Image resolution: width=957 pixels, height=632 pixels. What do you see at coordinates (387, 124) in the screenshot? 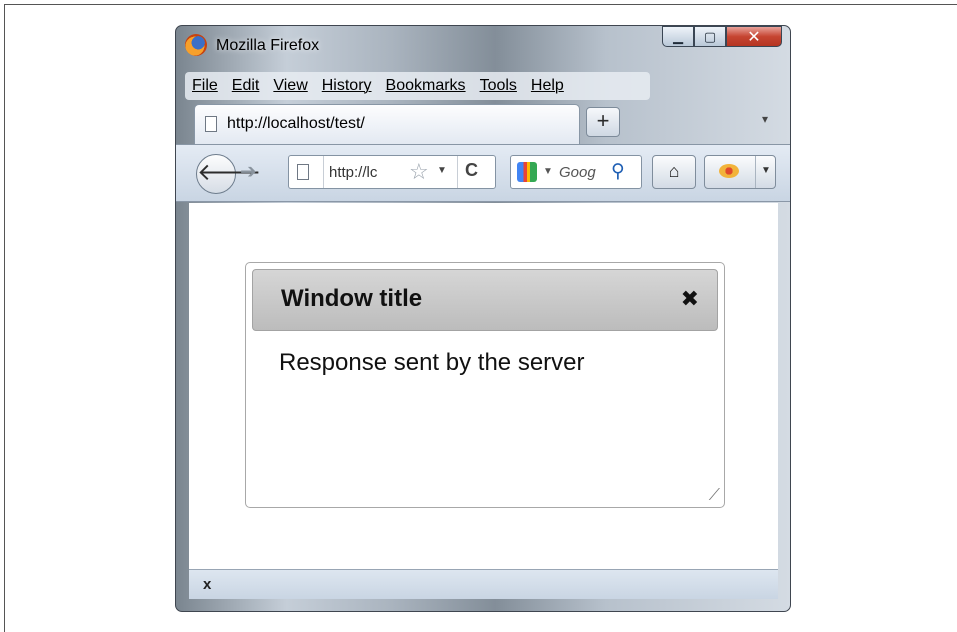
I see `tab-active: http://localhost/test/` at bounding box center [387, 124].